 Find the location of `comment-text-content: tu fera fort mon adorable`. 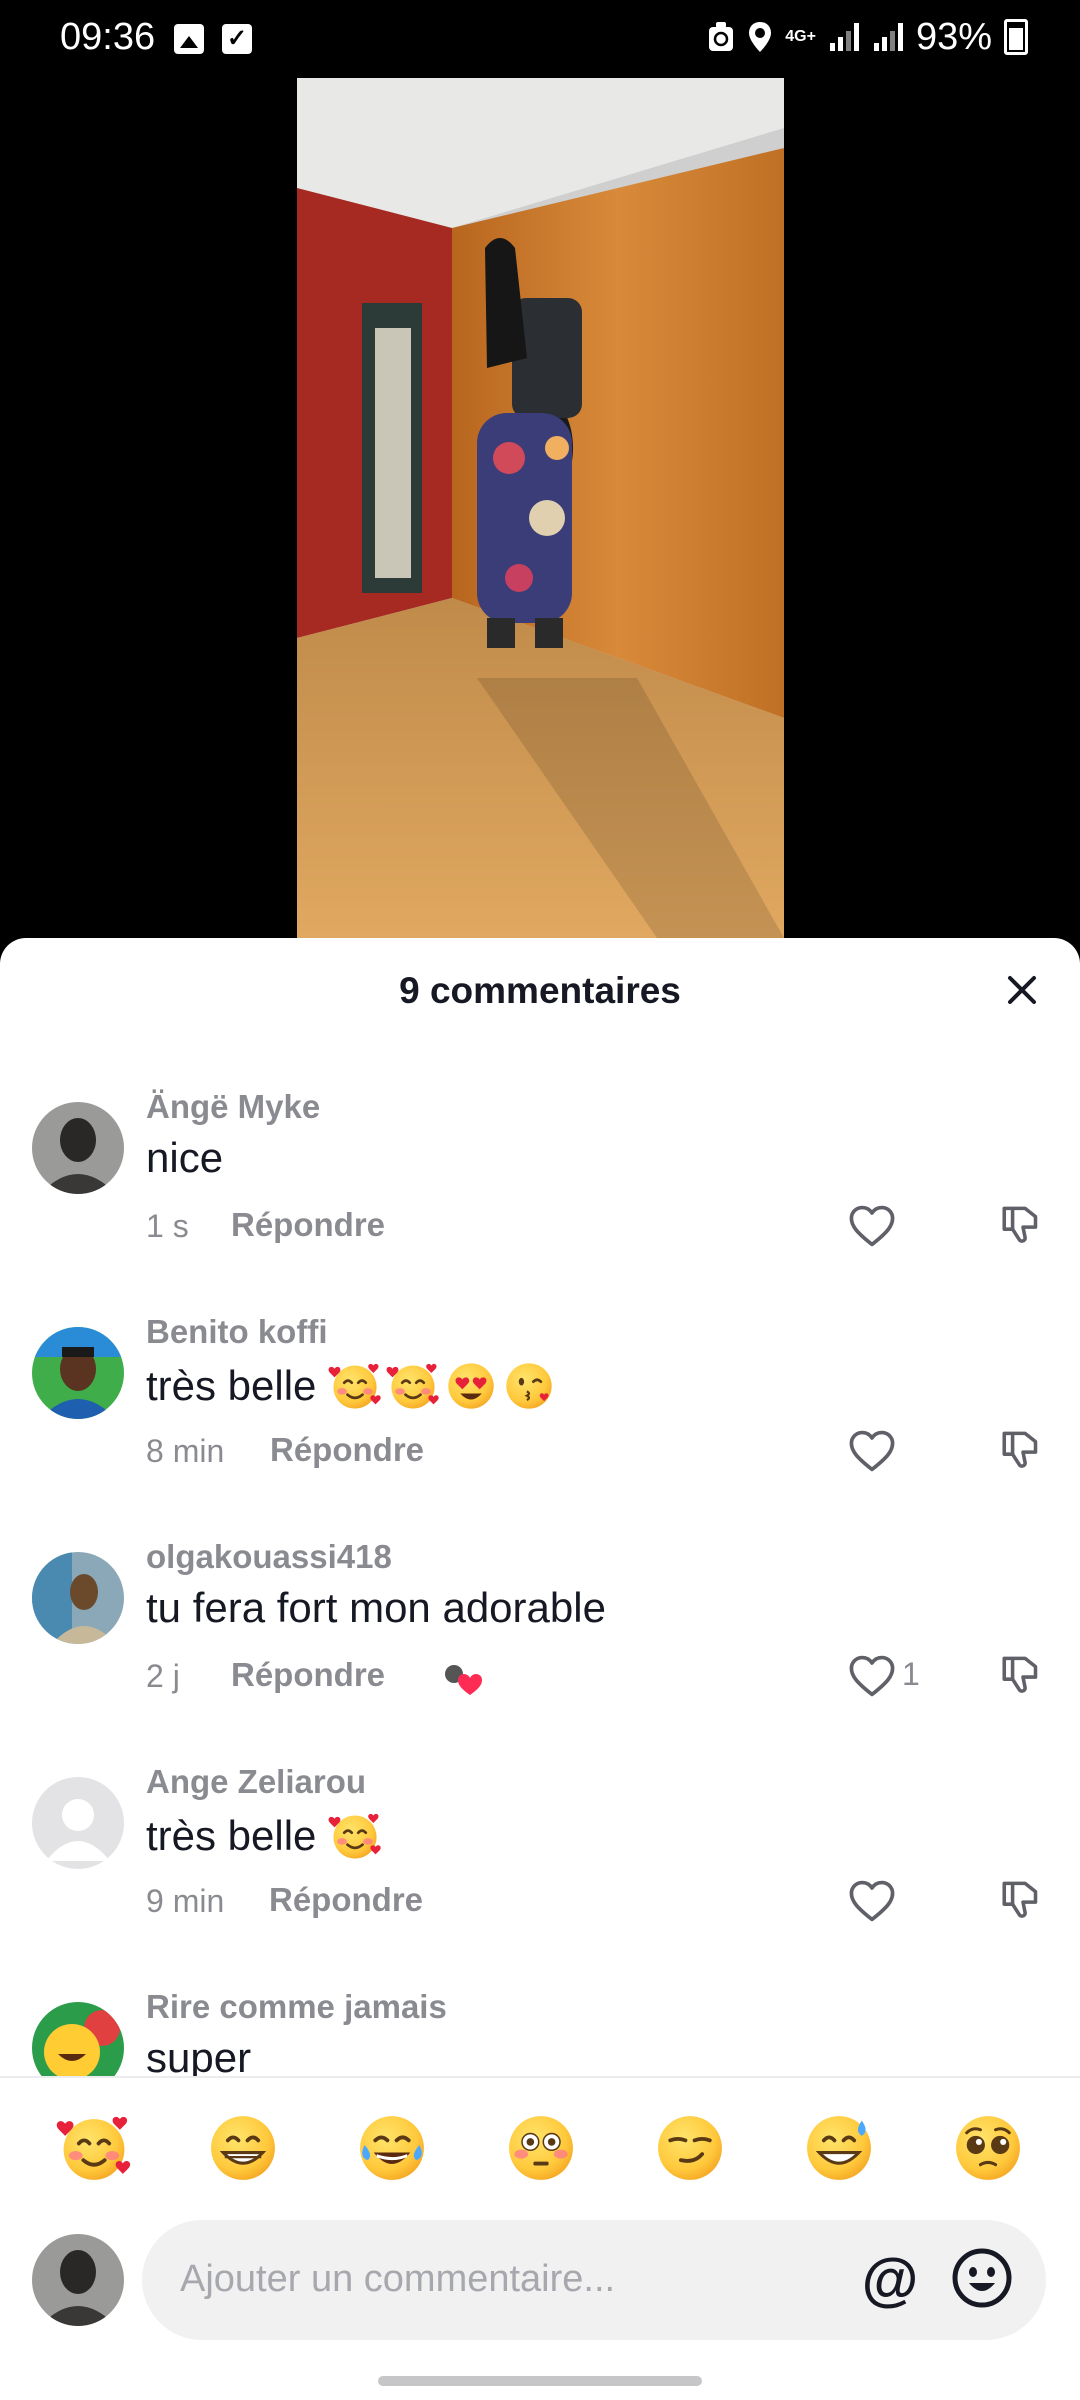

comment-text-content: tu fera fort mon adorable is located at coordinates (376, 1607).